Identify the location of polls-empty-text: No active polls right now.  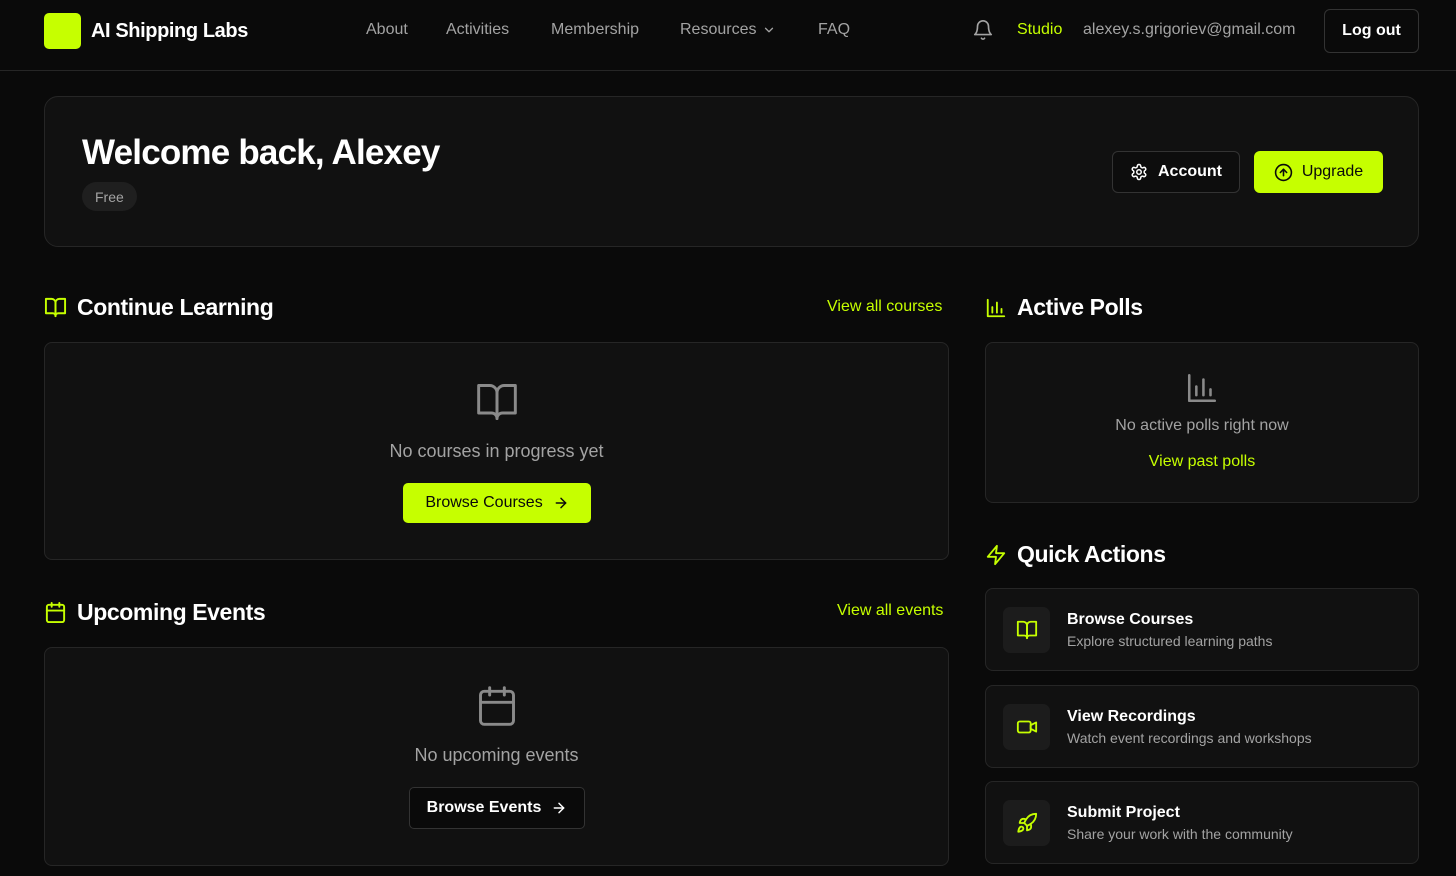
(1202, 425).